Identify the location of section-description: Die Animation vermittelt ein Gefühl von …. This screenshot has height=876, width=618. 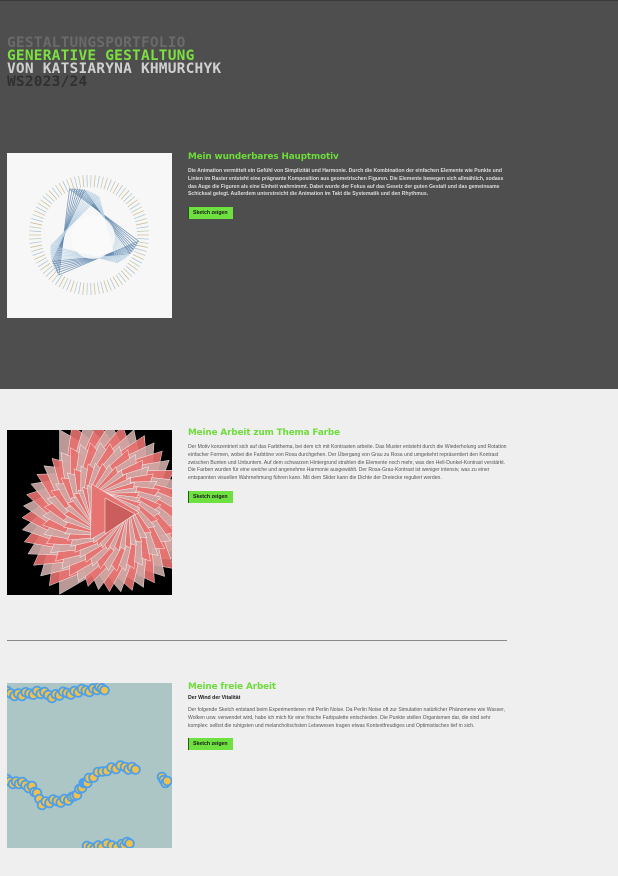
(346, 183).